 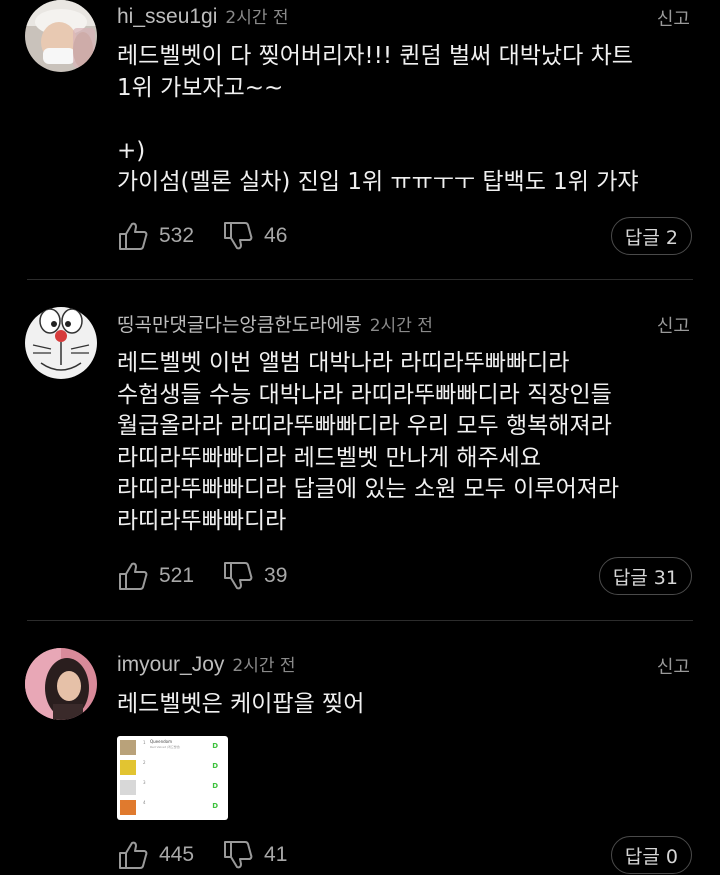 What do you see at coordinates (343, 363) in the screenshot?
I see `comment-line: 레드벨벳 이번 앨범 대박나라 라띠라뚜빠빠디라` at bounding box center [343, 363].